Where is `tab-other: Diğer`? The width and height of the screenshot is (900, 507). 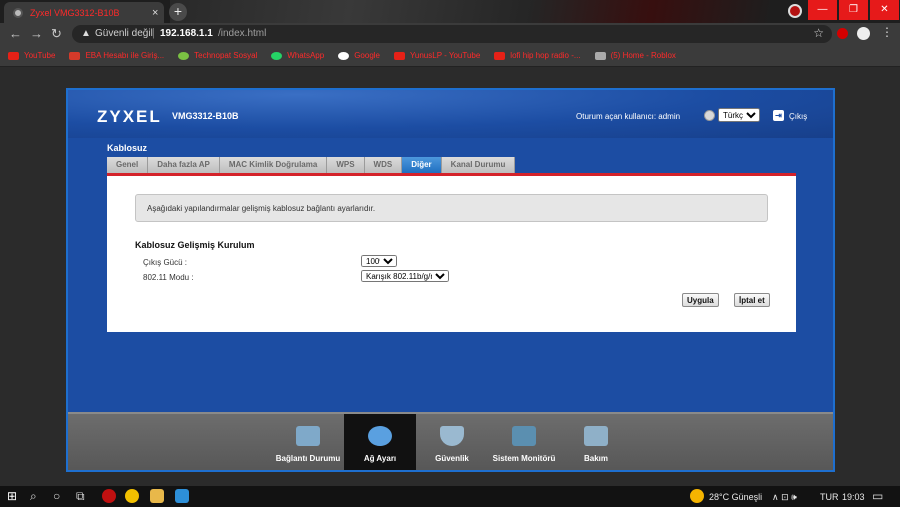 tab-other: Diğer is located at coordinates (422, 165).